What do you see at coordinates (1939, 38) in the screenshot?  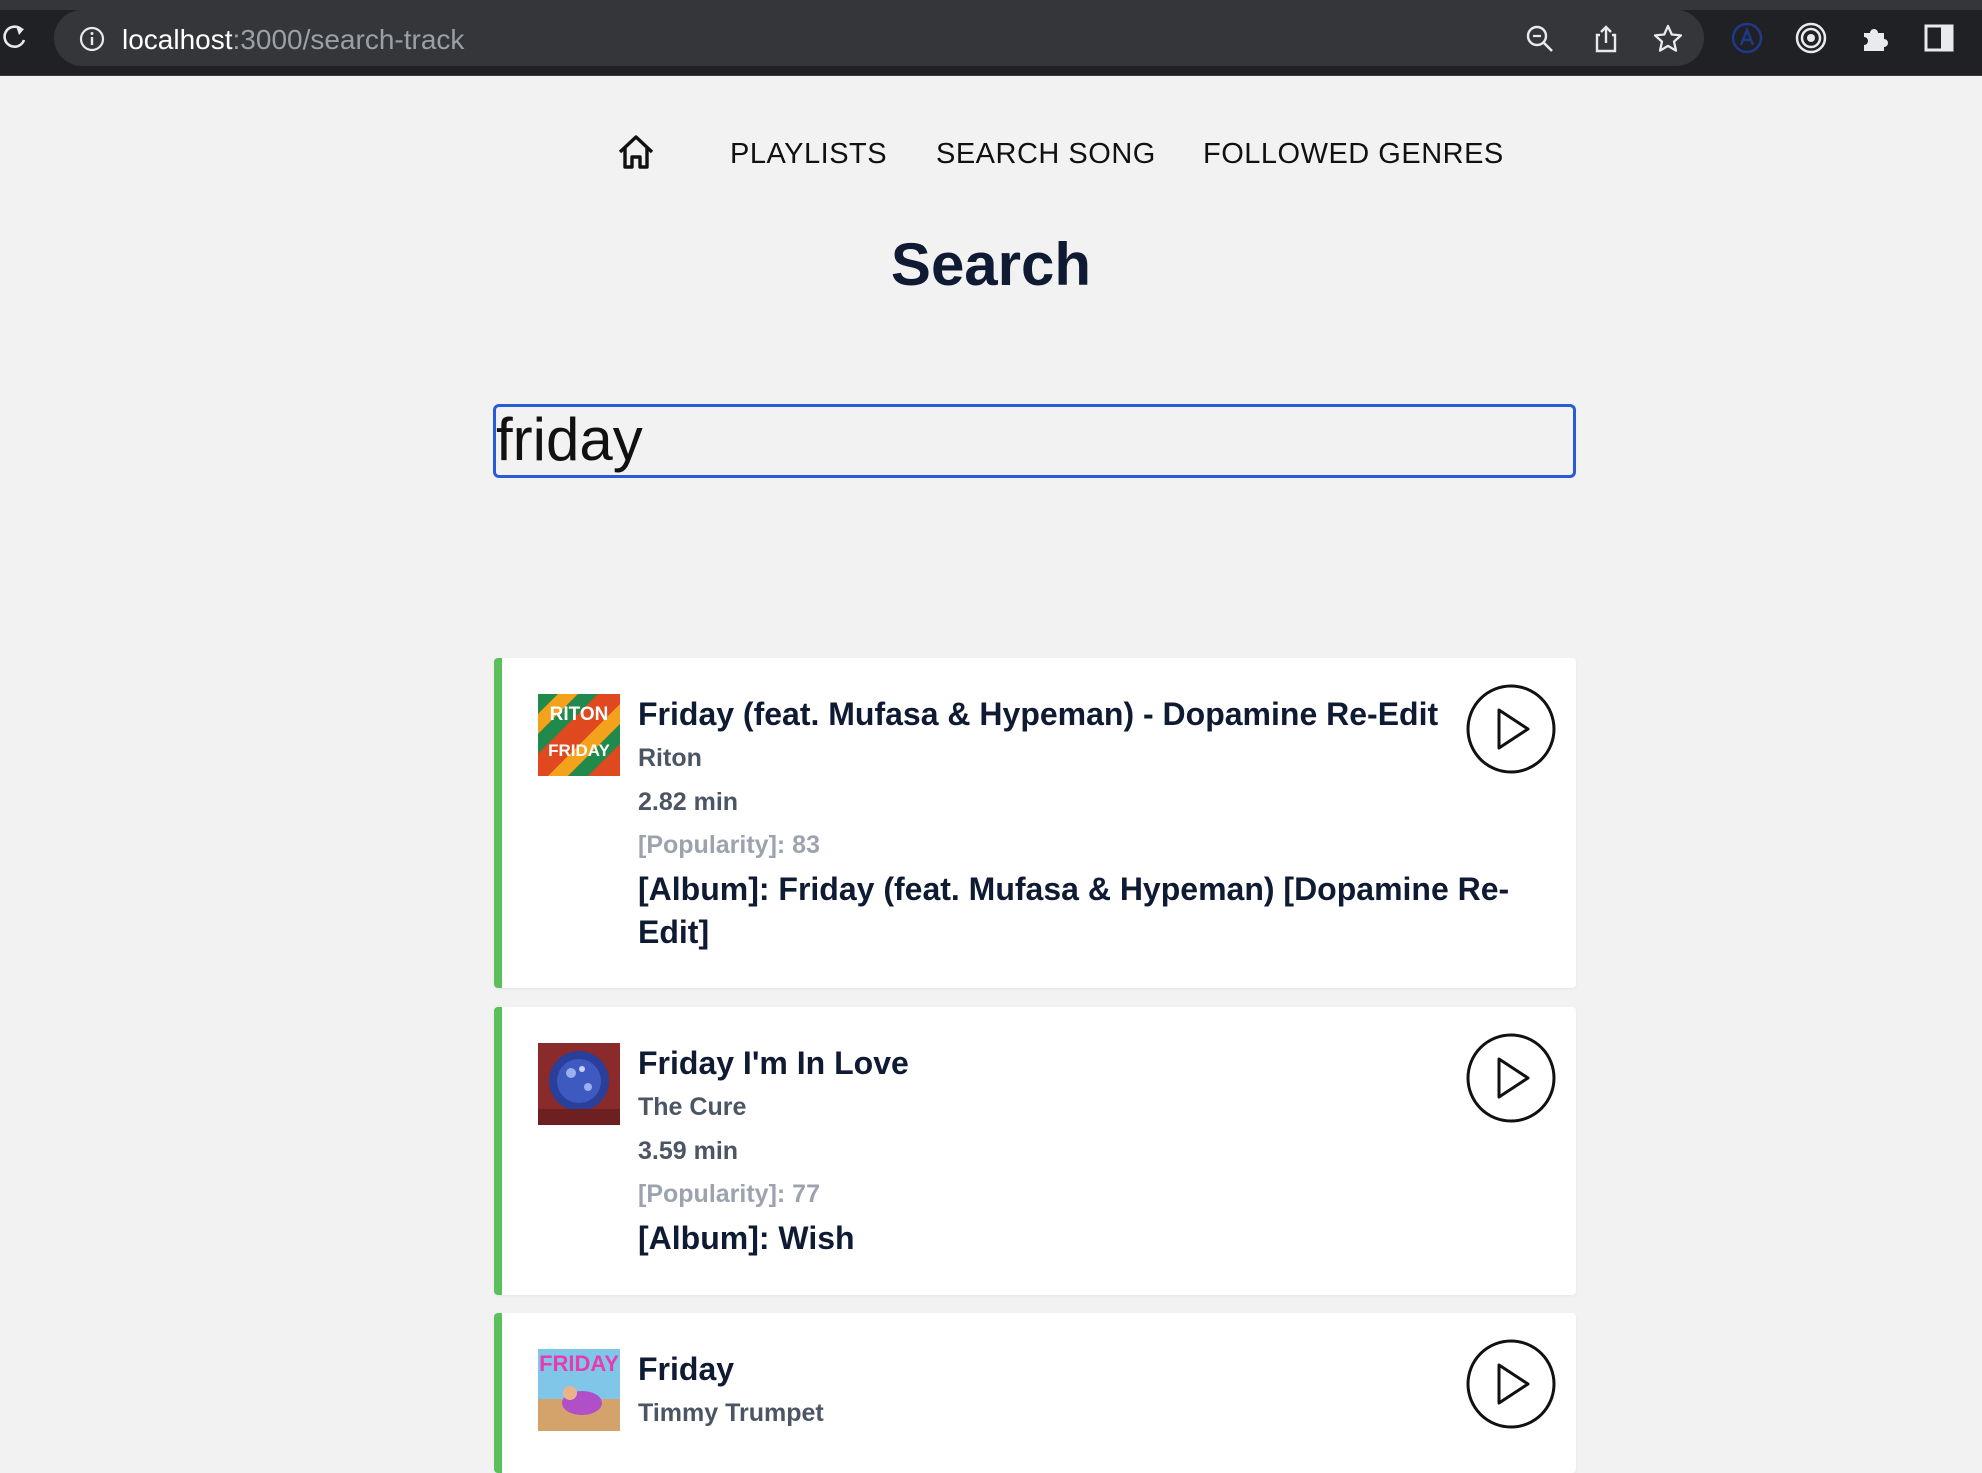 I see `side-panel-icon` at bounding box center [1939, 38].